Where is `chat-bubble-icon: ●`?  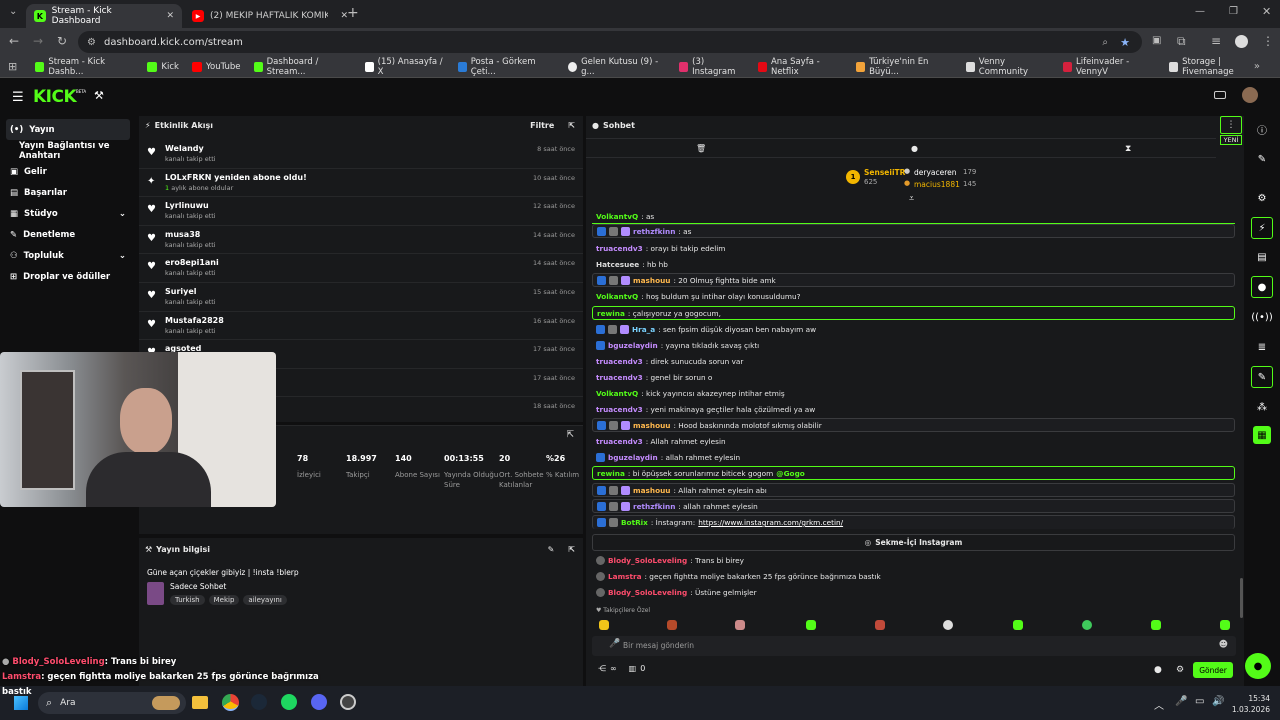 chat-bubble-icon: ● is located at coordinates (1158, 670).